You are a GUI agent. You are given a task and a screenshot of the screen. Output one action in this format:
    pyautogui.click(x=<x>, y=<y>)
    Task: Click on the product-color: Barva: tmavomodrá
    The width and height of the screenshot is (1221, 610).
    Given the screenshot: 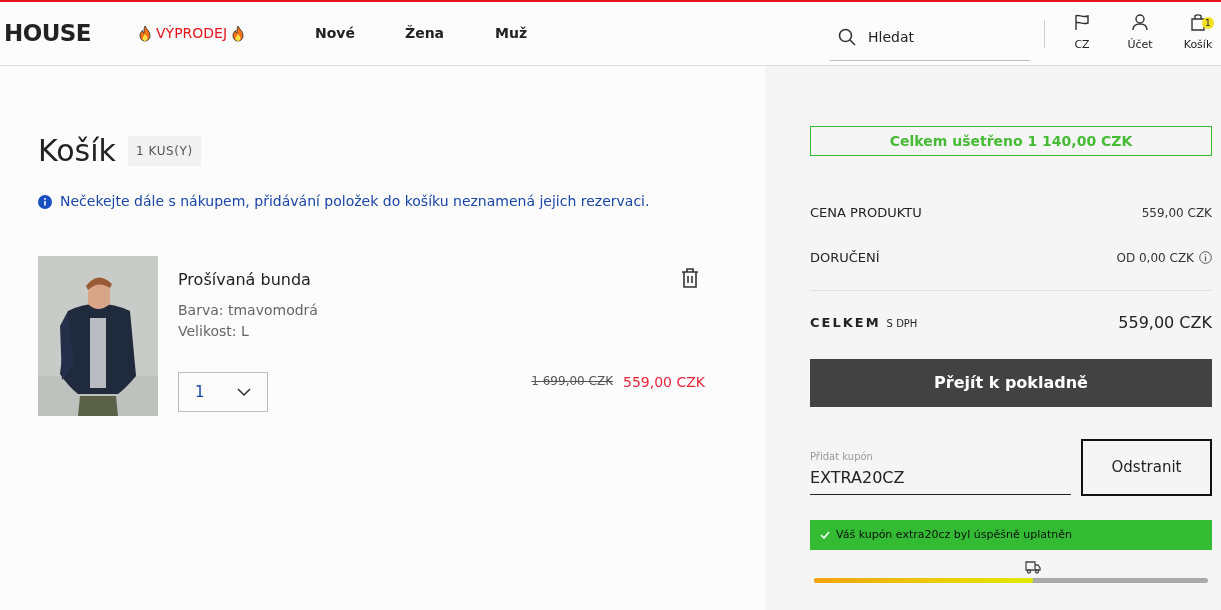 What is the action you would take?
    pyautogui.click(x=248, y=310)
    